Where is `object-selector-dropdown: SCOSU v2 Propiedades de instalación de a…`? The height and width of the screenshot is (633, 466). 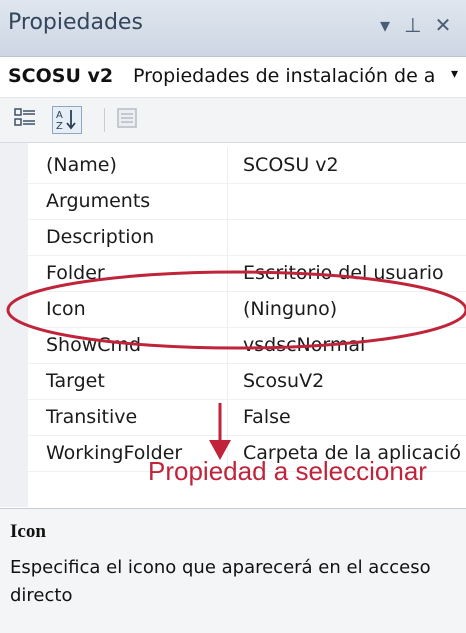 object-selector-dropdown: SCOSU v2 Propiedades de instalación de a… is located at coordinates (233, 77).